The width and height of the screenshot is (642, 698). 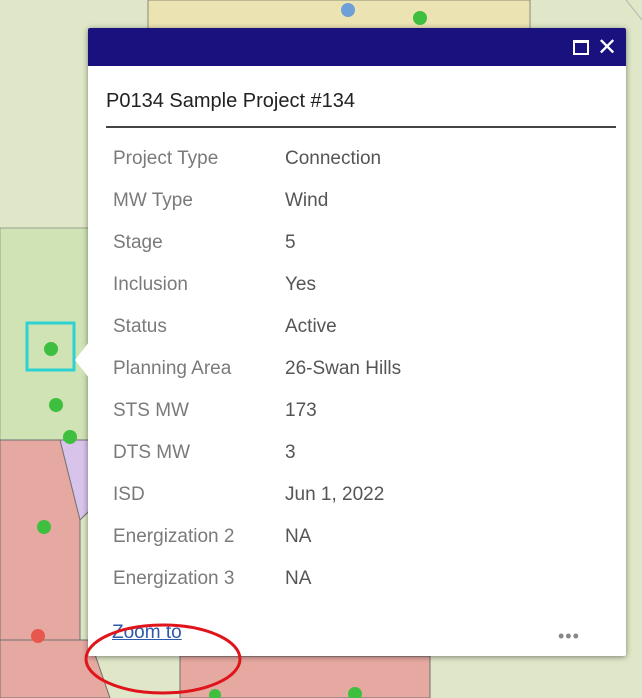 I want to click on popup-title: P0134 Sample Project #134, so click(x=231, y=101).